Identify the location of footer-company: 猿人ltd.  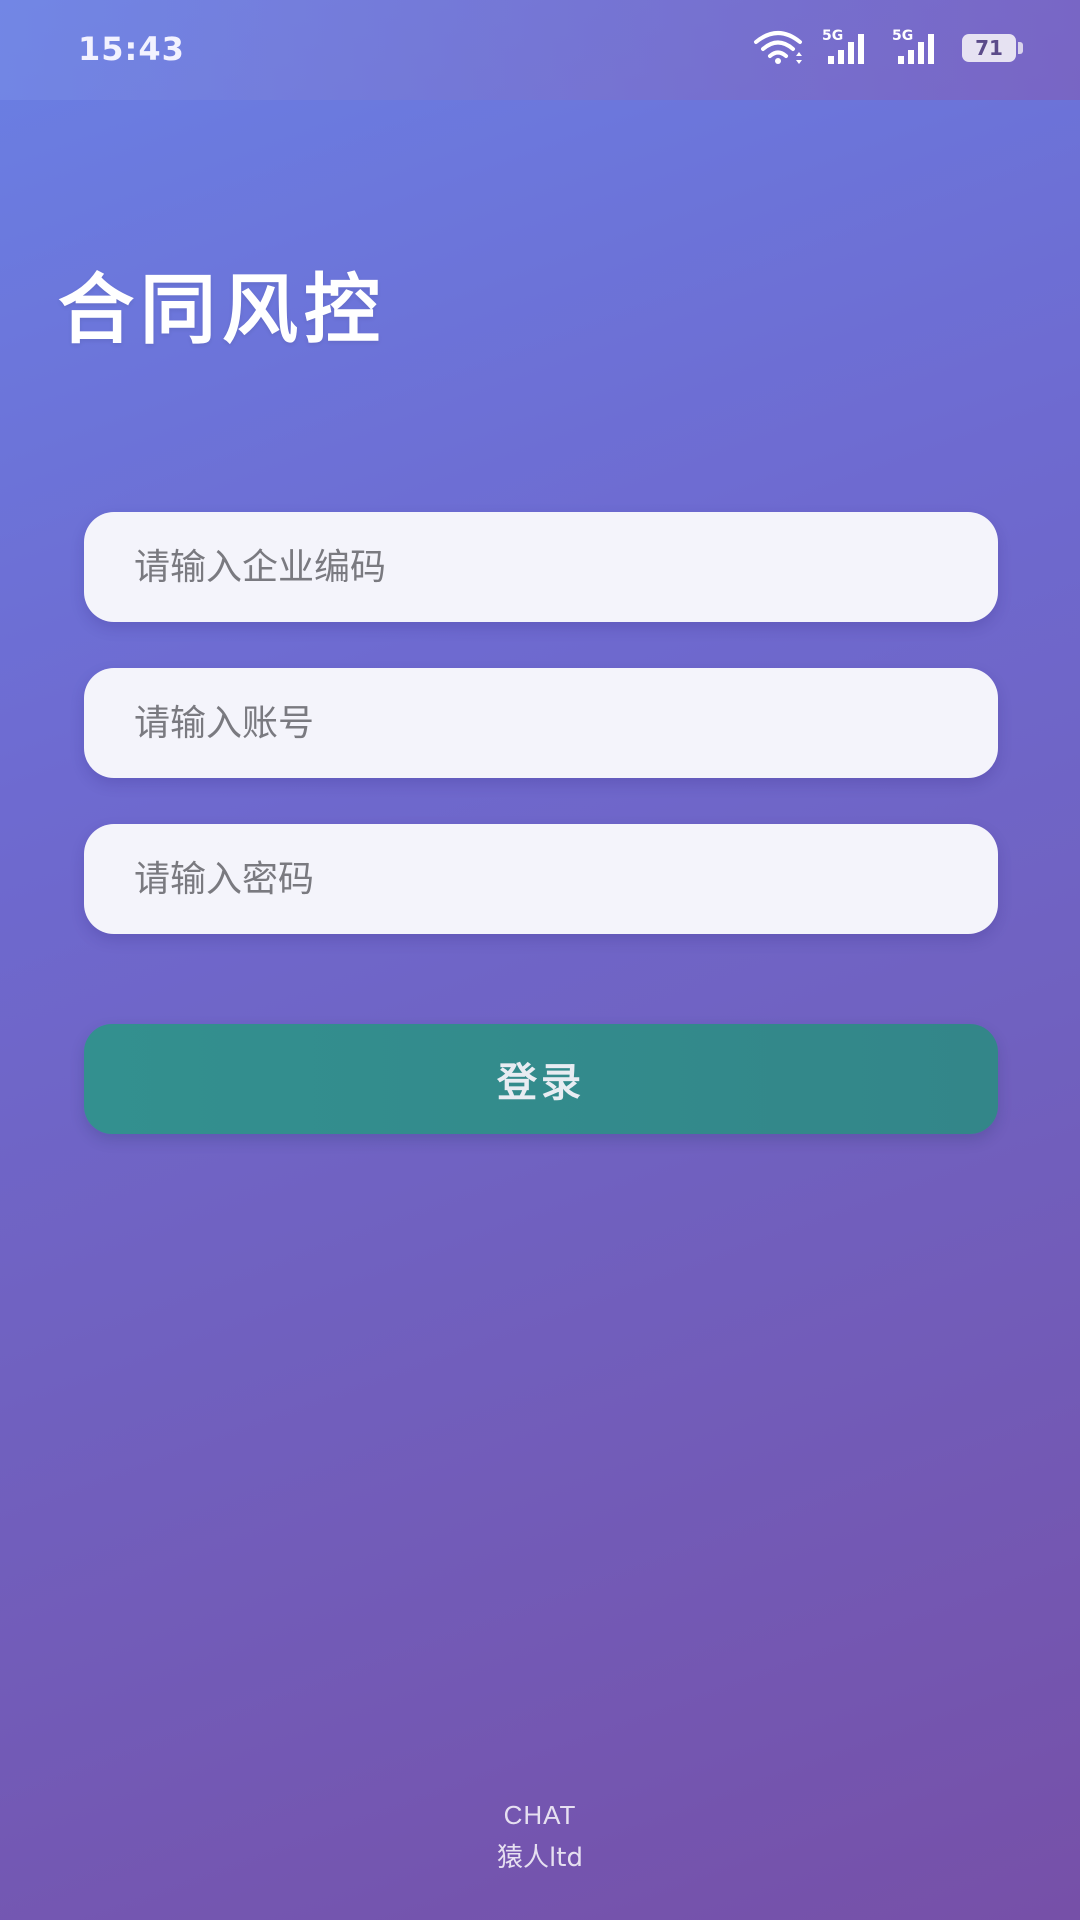
(540, 1858).